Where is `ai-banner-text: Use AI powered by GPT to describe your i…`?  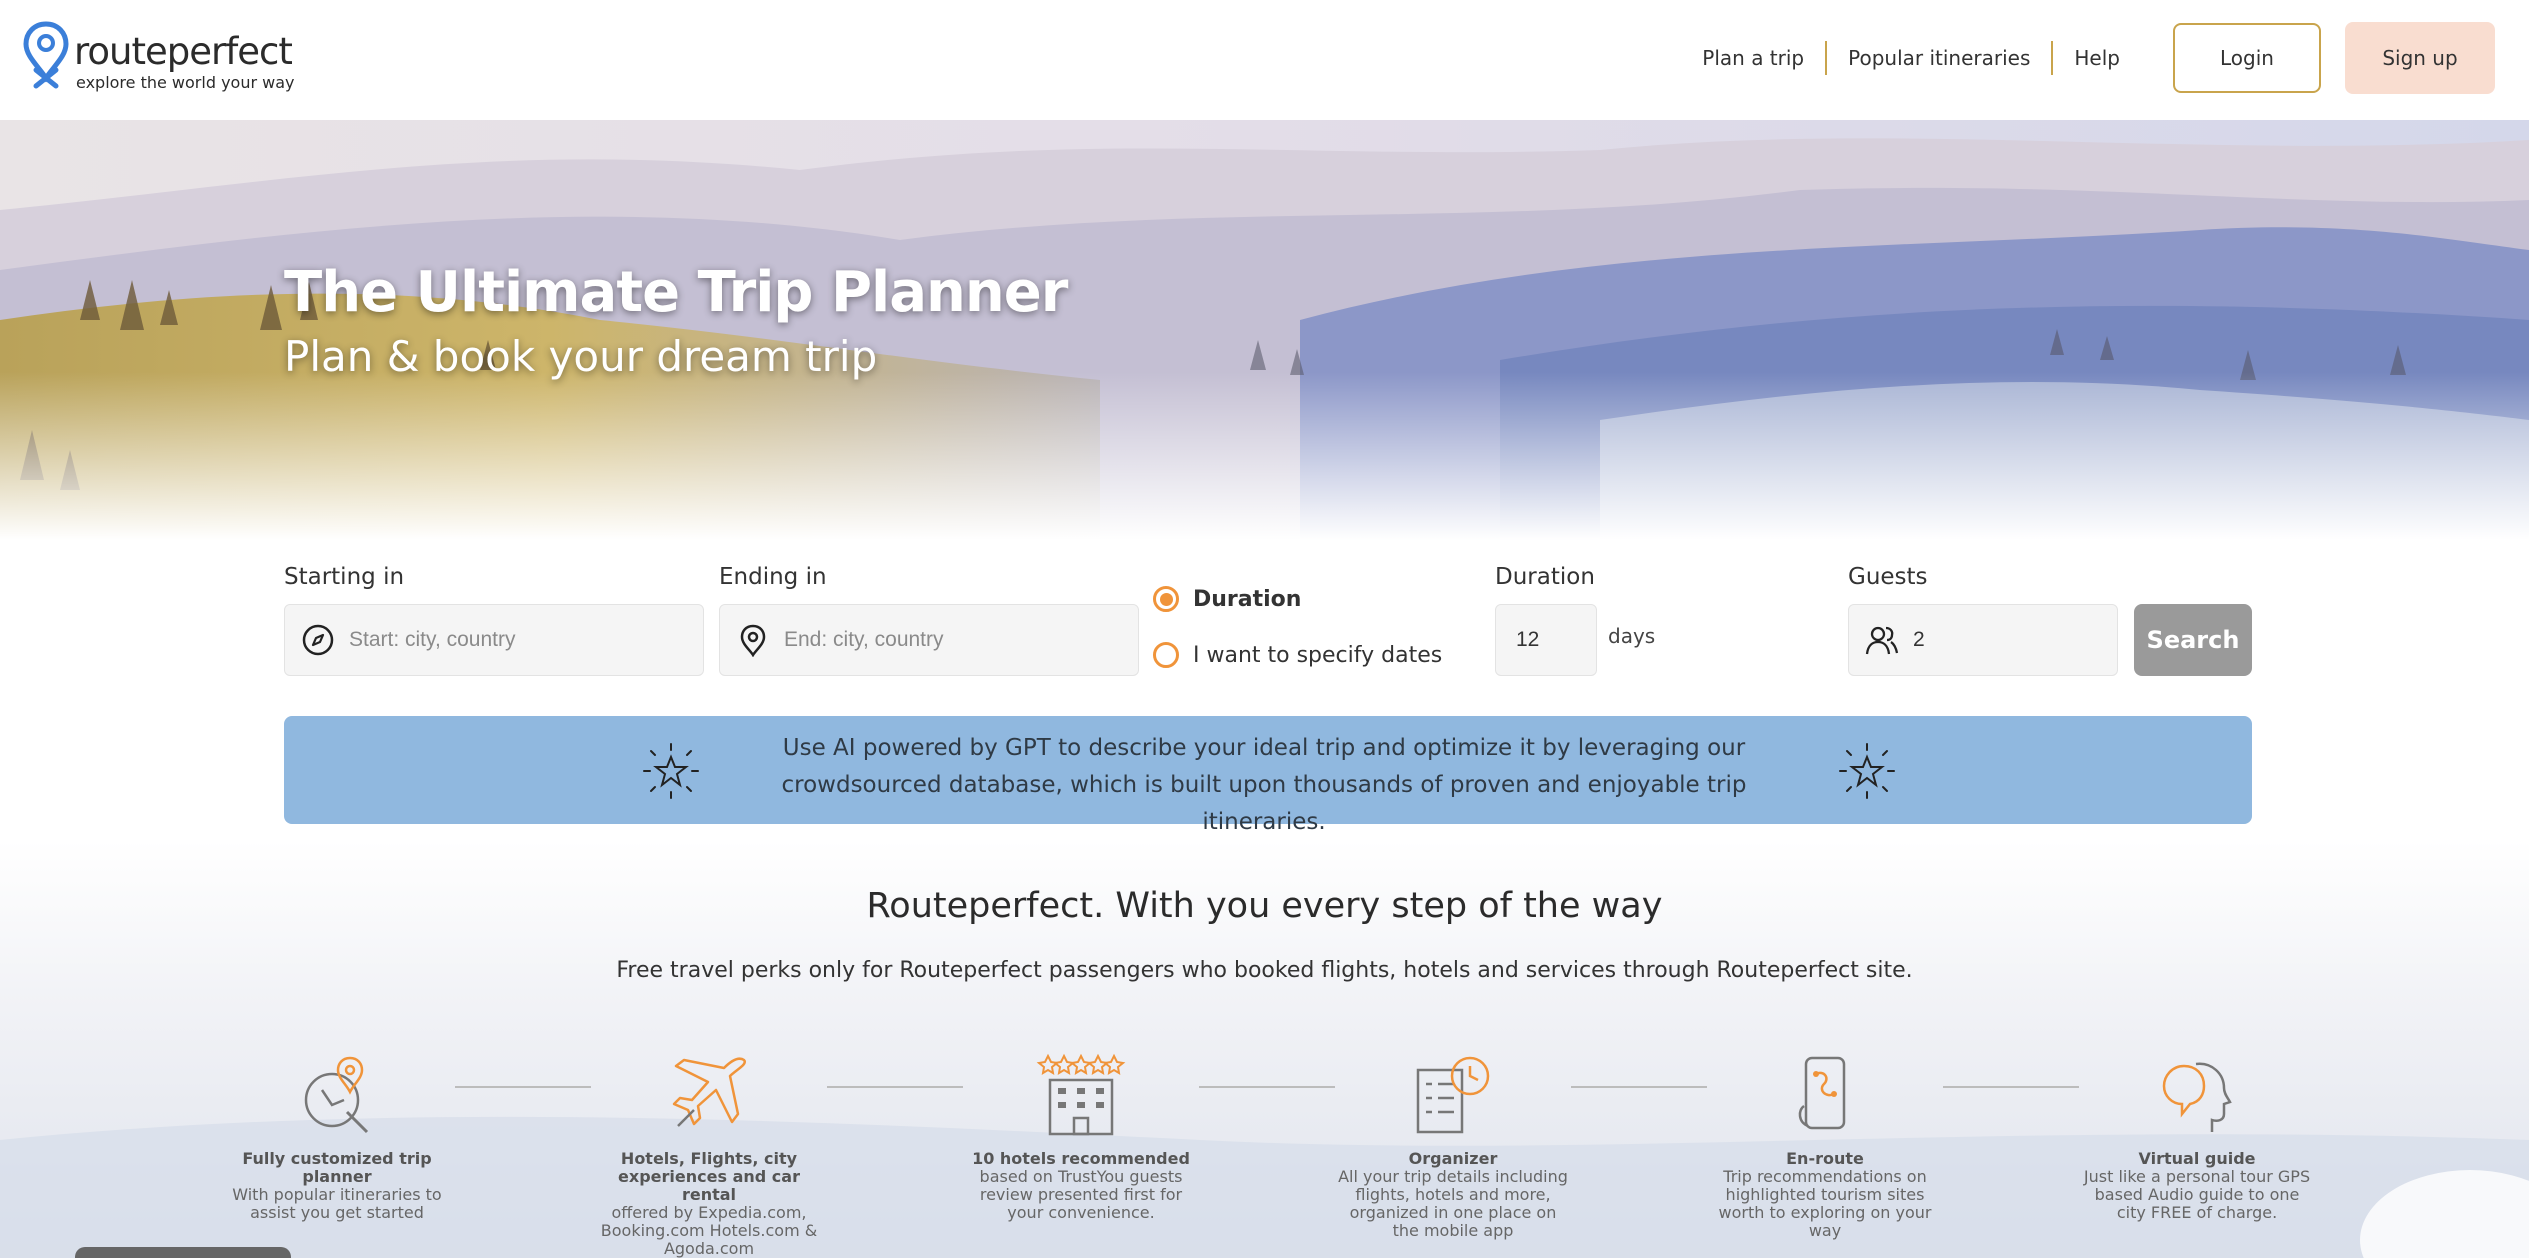
ai-banner-text: Use AI powered by GPT to describe your i… is located at coordinates (1264, 785).